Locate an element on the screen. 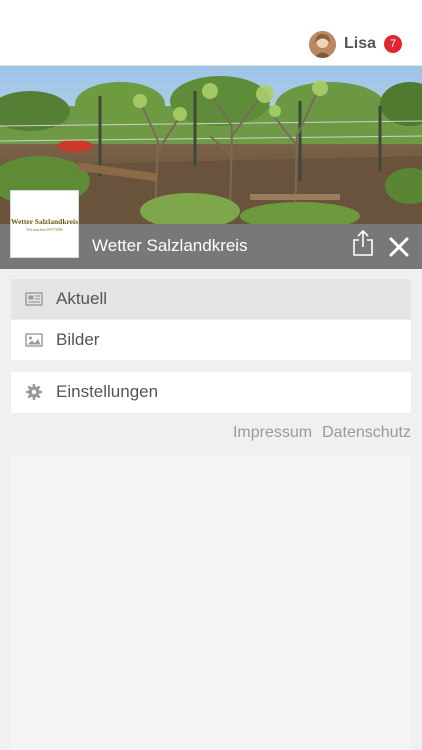  menu-label-aktuell: Aktuell is located at coordinates (82, 298).